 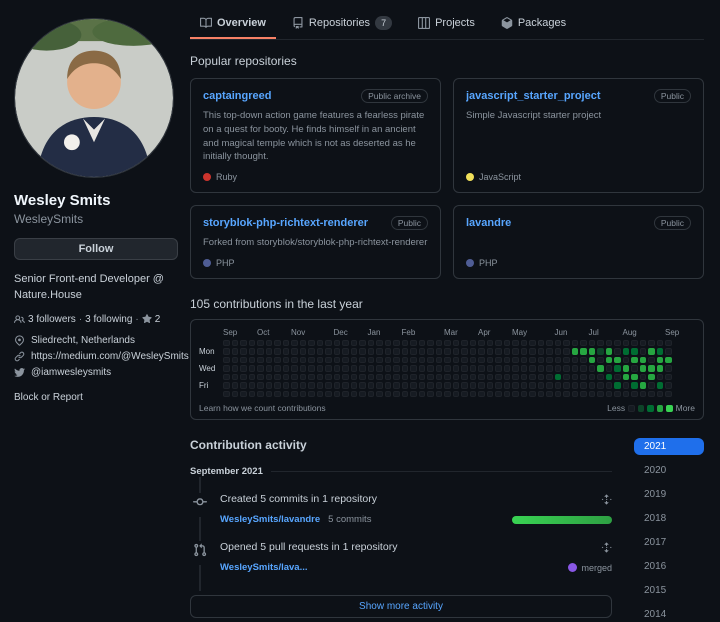 What do you see at coordinates (488, 223) in the screenshot?
I see `repo-link: lavandre` at bounding box center [488, 223].